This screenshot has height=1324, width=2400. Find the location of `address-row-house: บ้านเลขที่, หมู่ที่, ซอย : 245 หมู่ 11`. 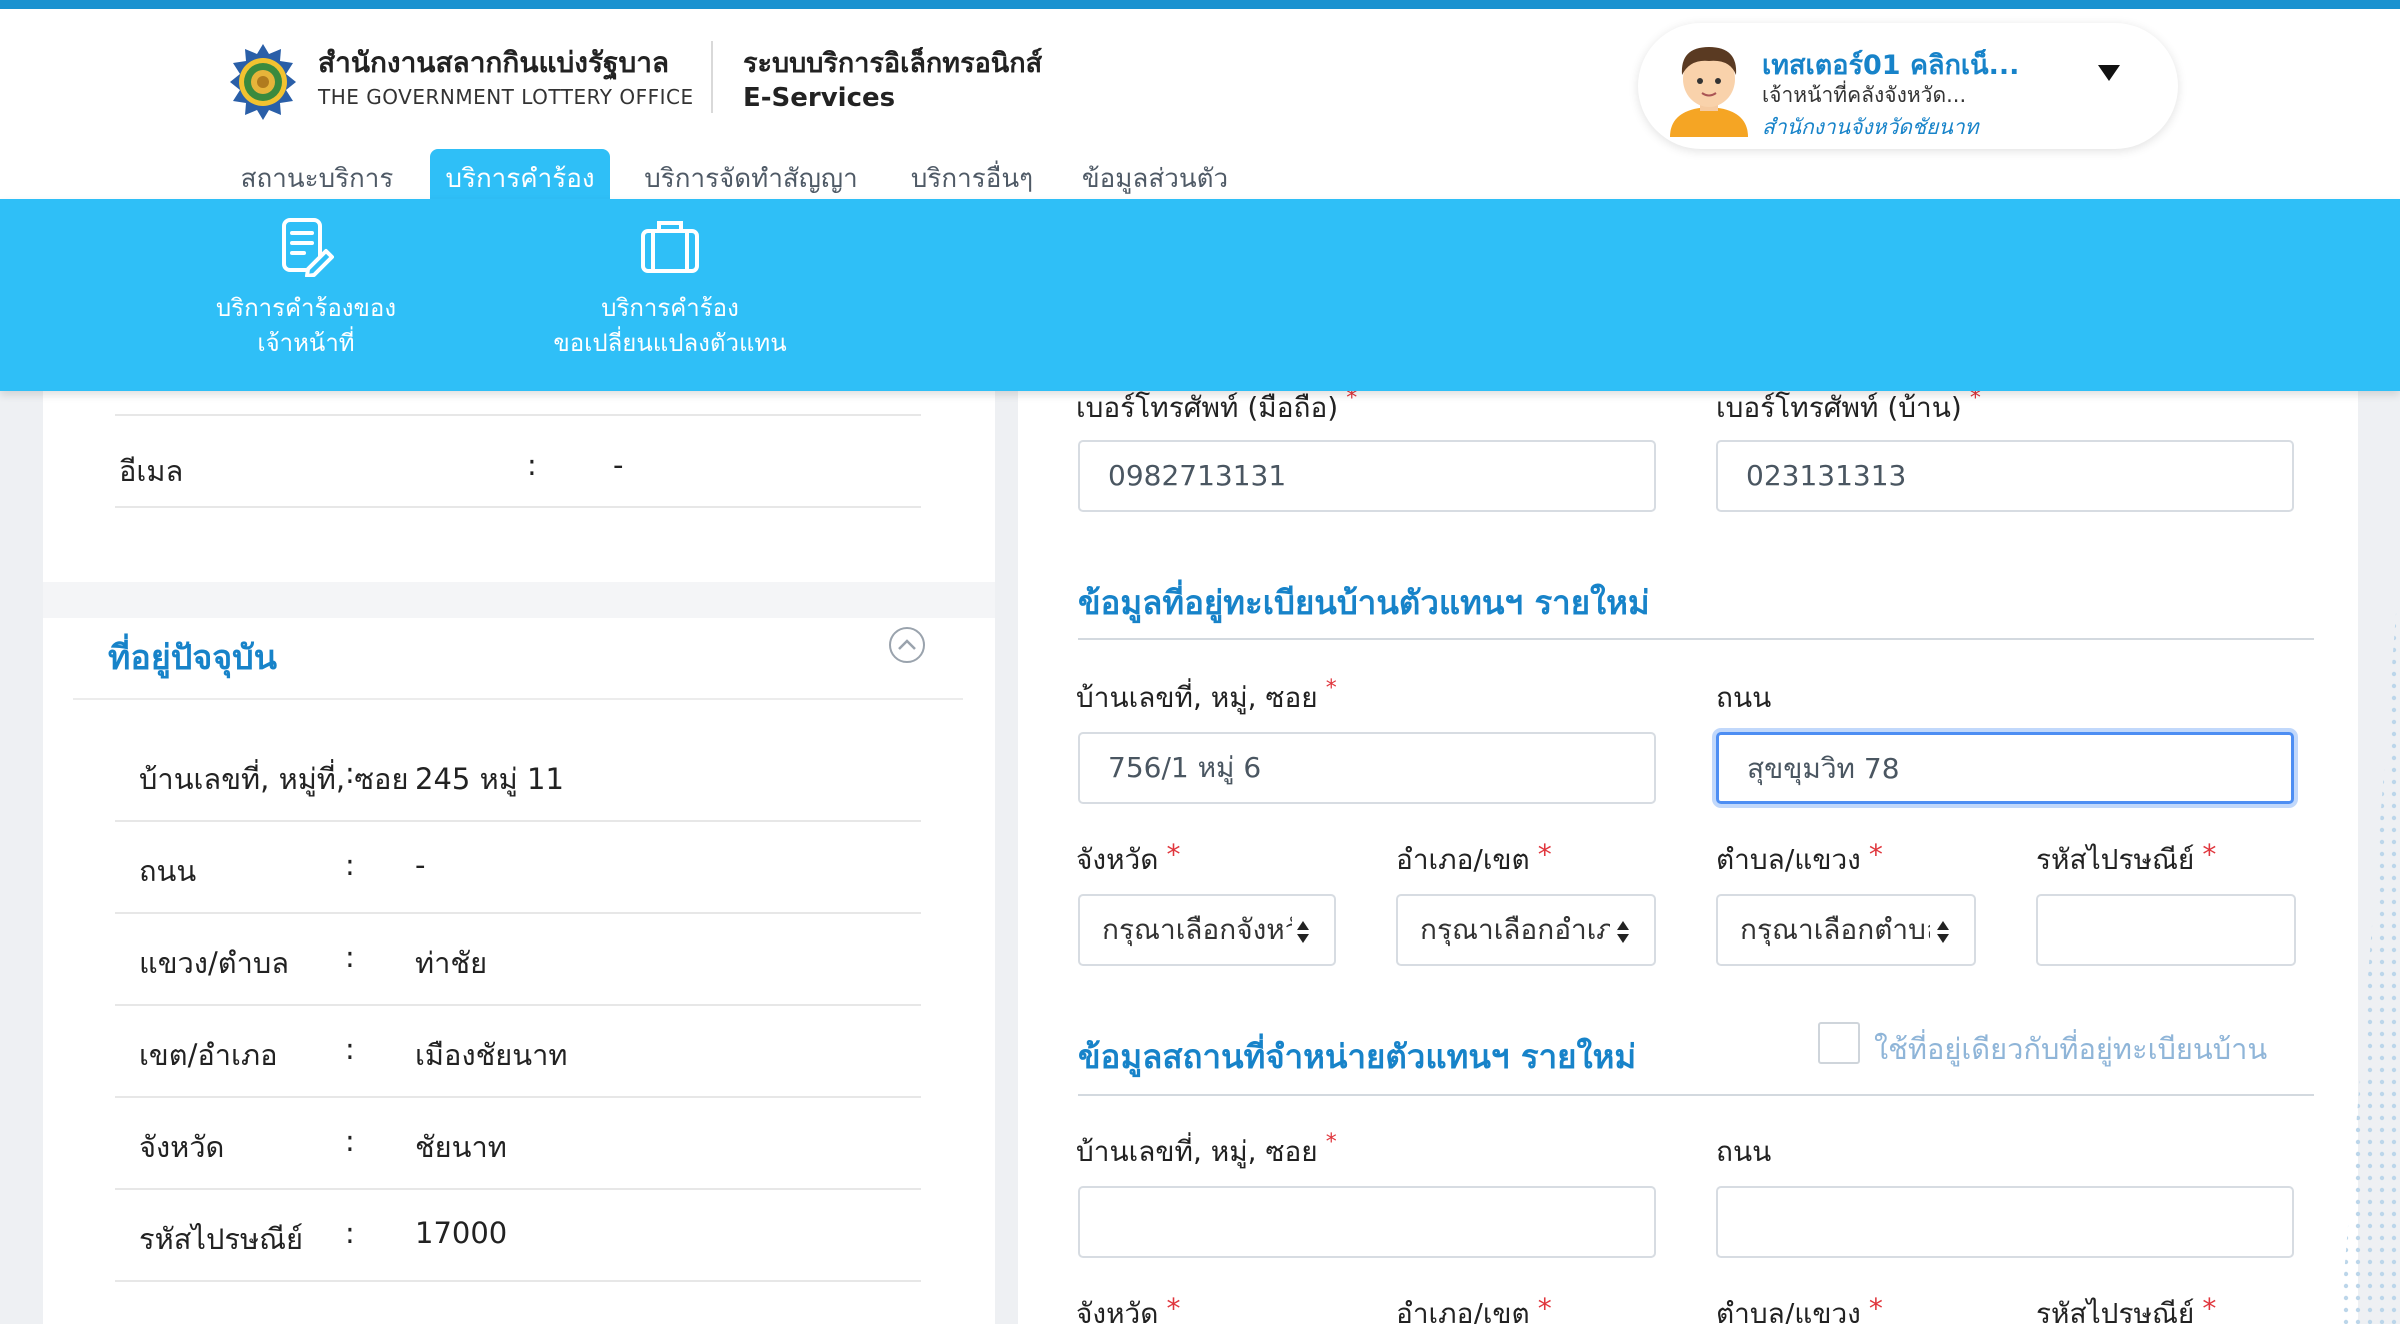

address-row-house: บ้านเลขที่, หมู่ที่, ซอย : 245 หมู่ 11 is located at coordinates (518, 776).